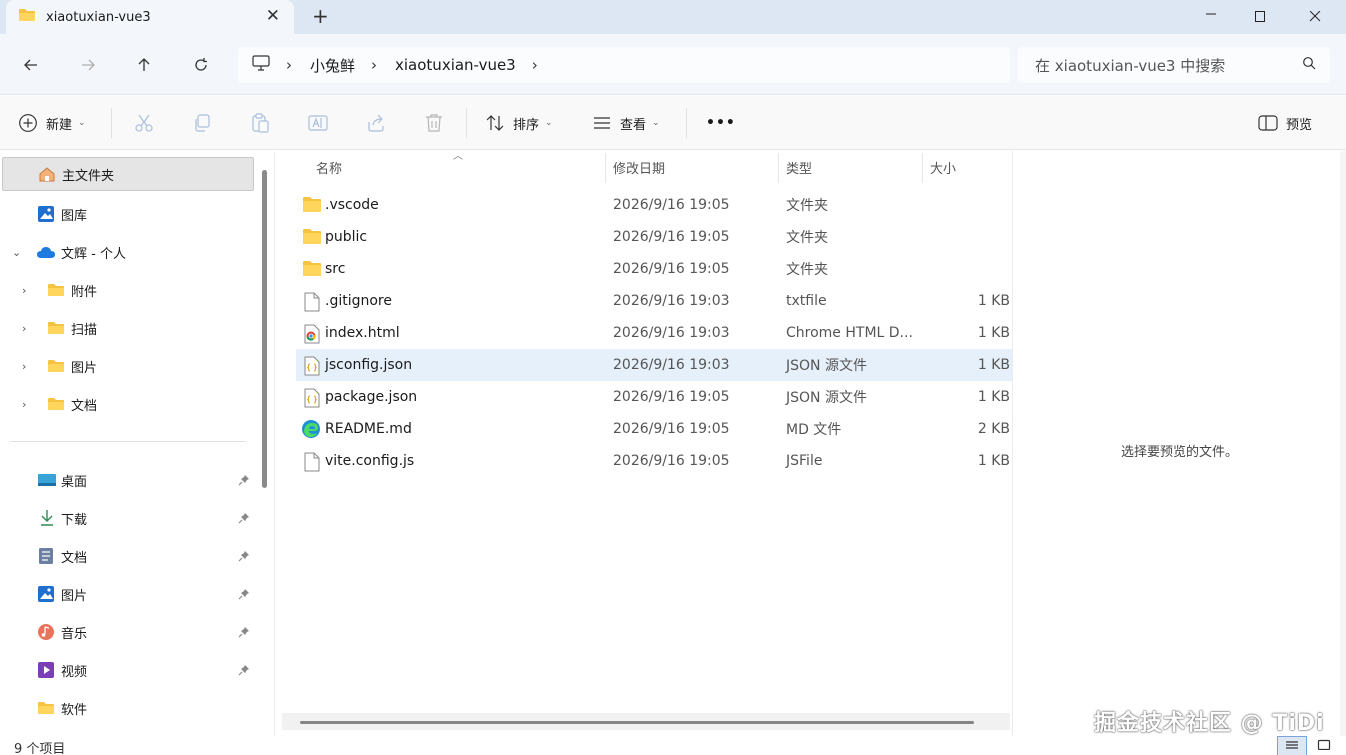 Image resolution: width=1346 pixels, height=755 pixels. Describe the element at coordinates (654, 237) in the screenshot. I see `file-row: public 2026/9/16 19:05 文件夹` at that location.